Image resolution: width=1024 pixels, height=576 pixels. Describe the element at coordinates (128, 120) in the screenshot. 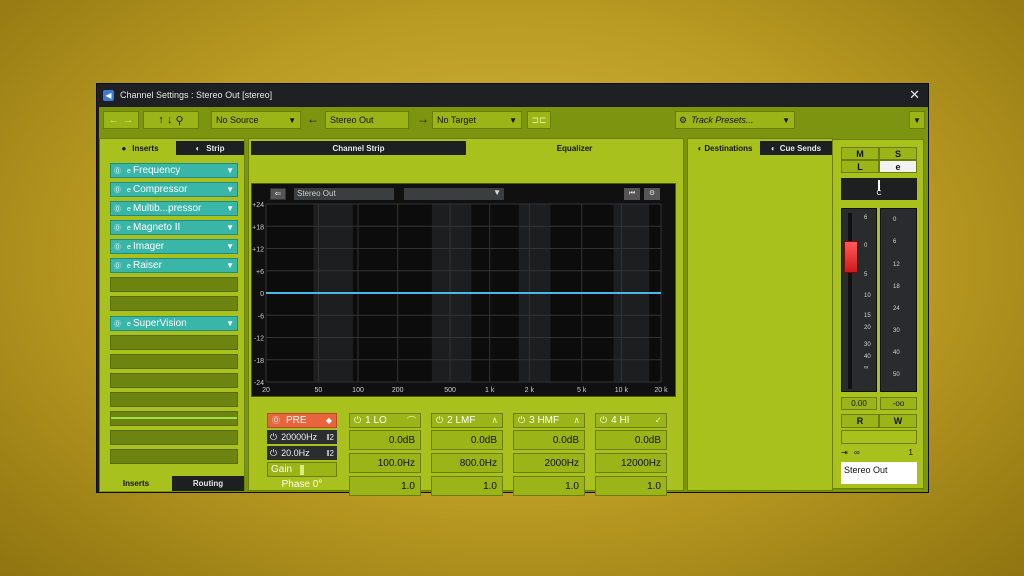

I see `arrow-right-icon: →` at that location.